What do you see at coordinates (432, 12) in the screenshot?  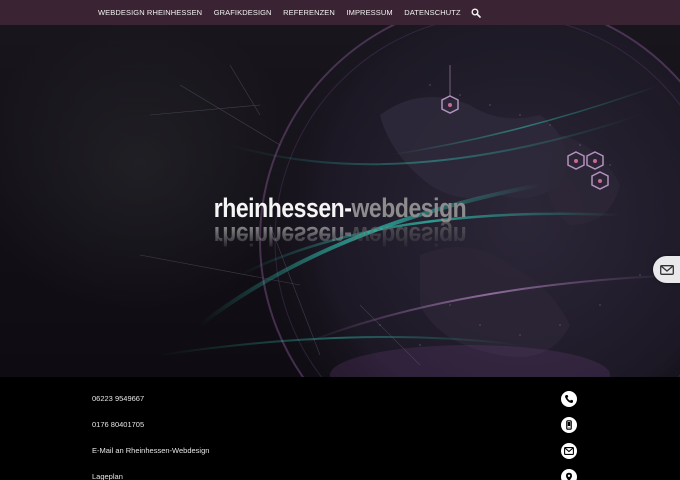 I see `nav-item-datenschutz: DATENSCHUTZ` at bounding box center [432, 12].